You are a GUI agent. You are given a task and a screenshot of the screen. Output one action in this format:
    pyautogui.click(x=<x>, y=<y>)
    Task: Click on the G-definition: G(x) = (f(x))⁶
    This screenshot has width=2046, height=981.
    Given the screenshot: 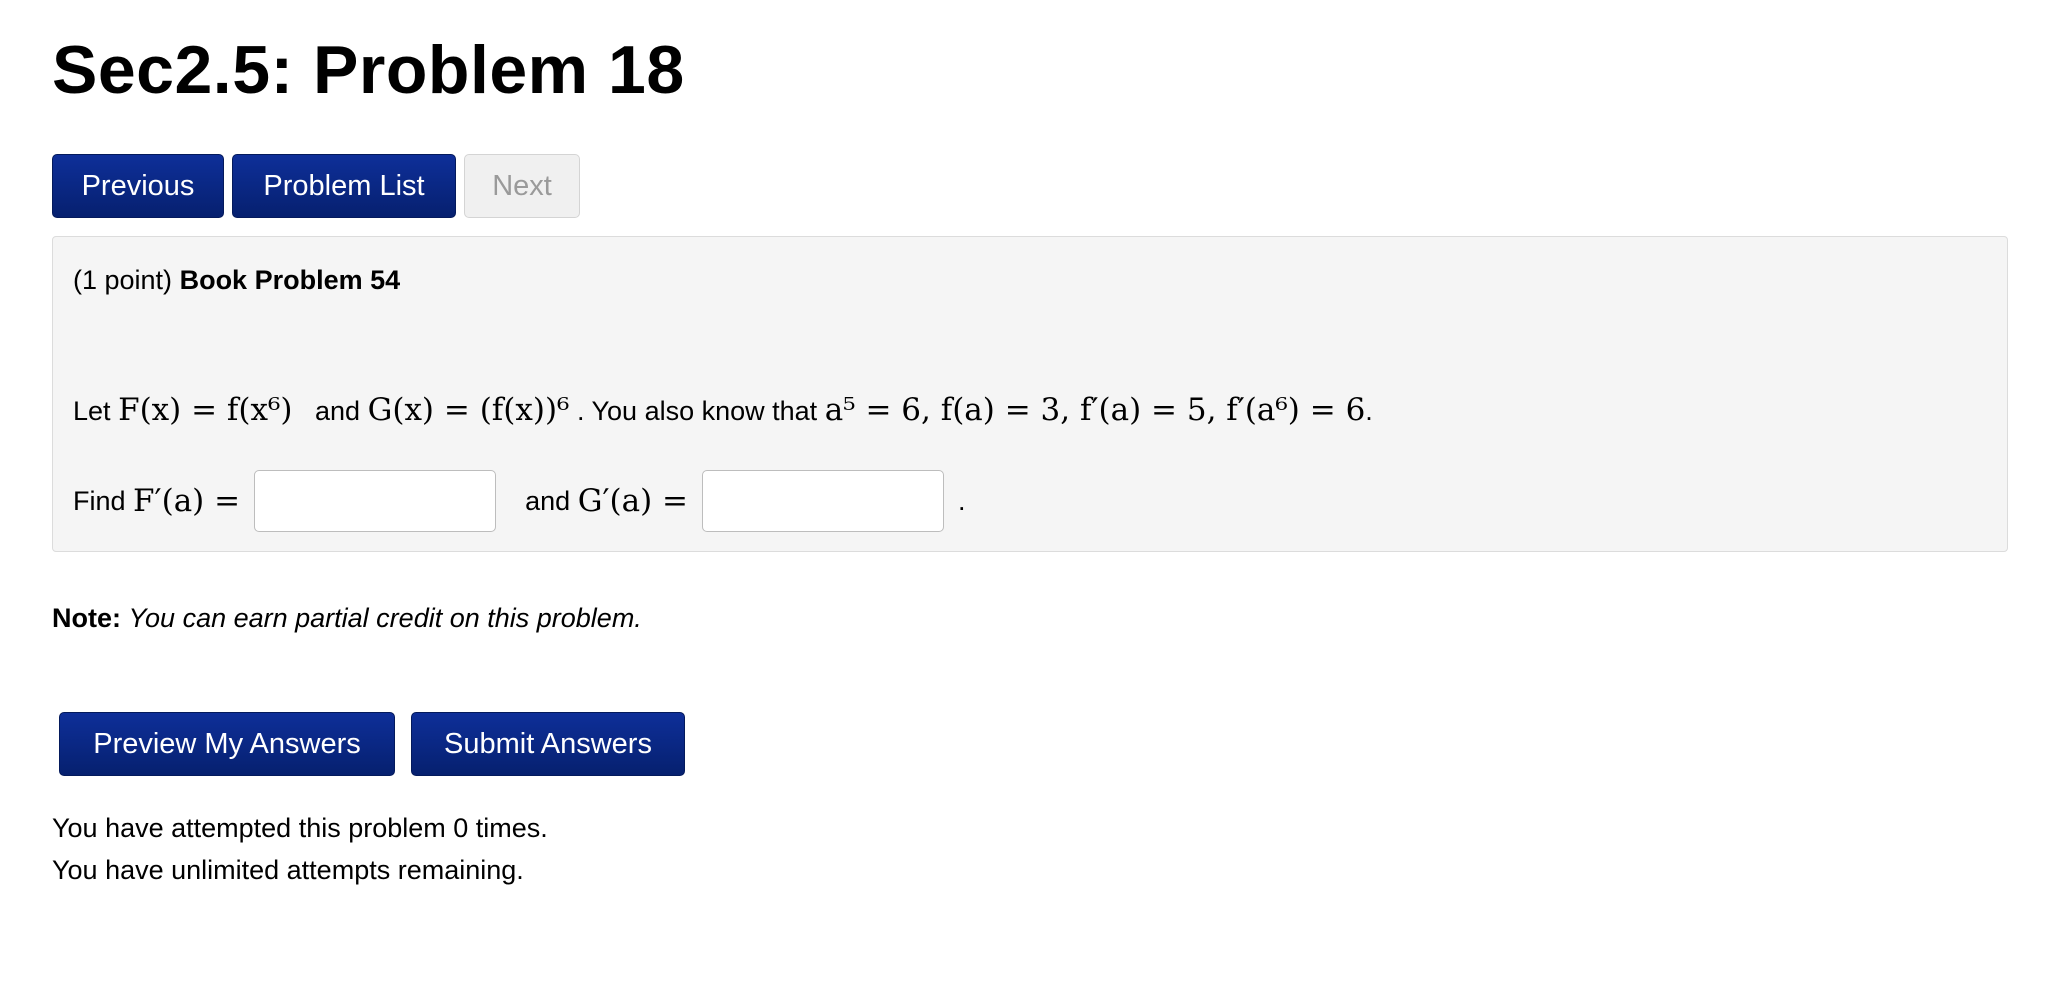 What is the action you would take?
    pyautogui.click(x=468, y=410)
    